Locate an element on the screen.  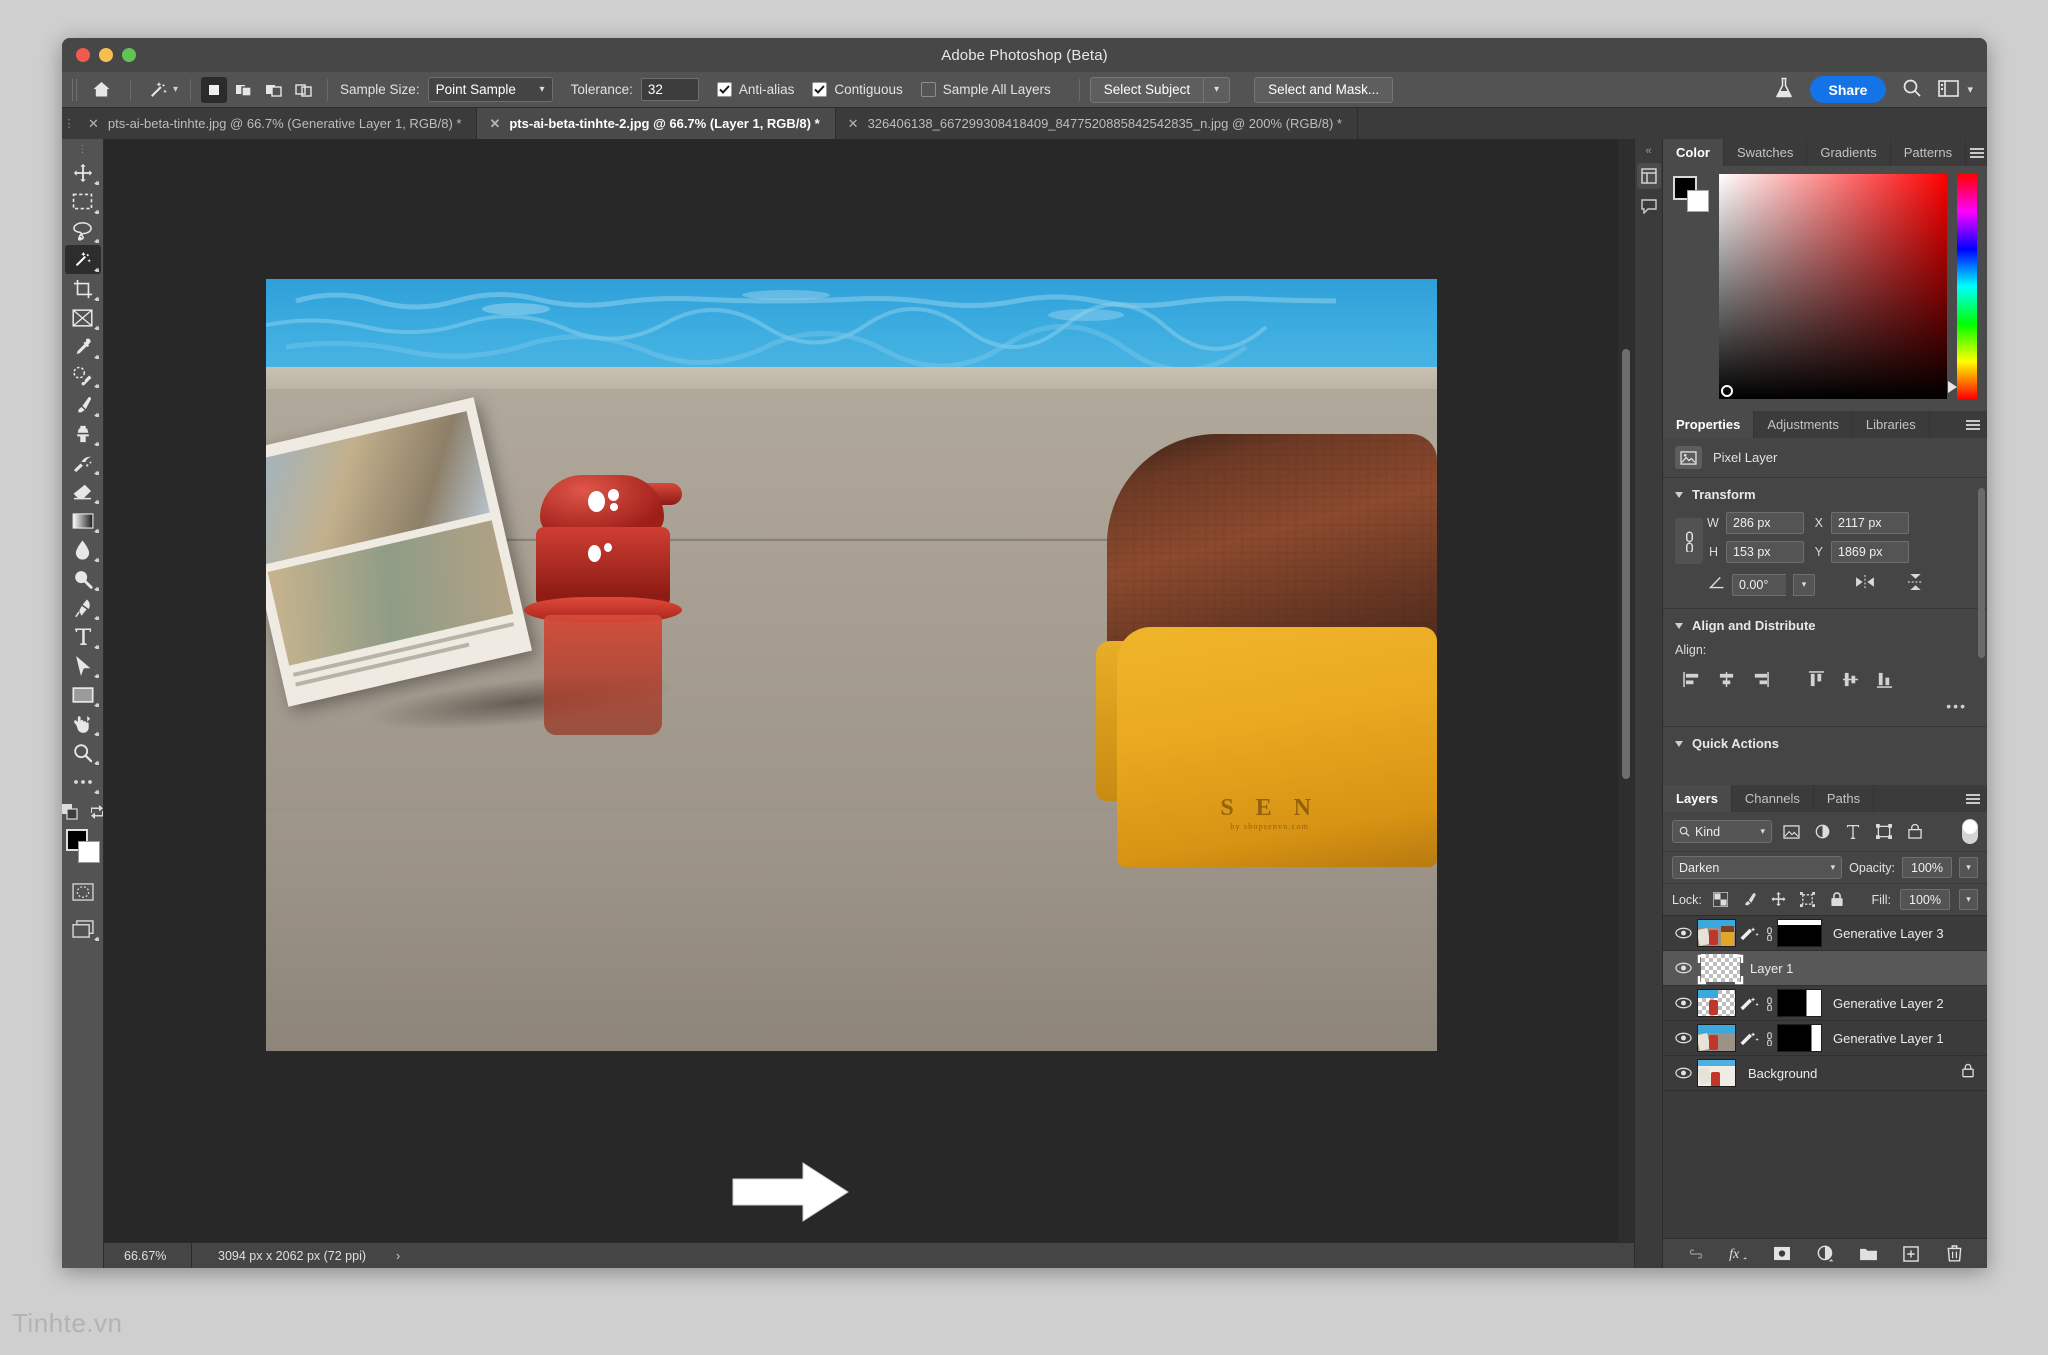
close-button is located at coordinates (83, 55).